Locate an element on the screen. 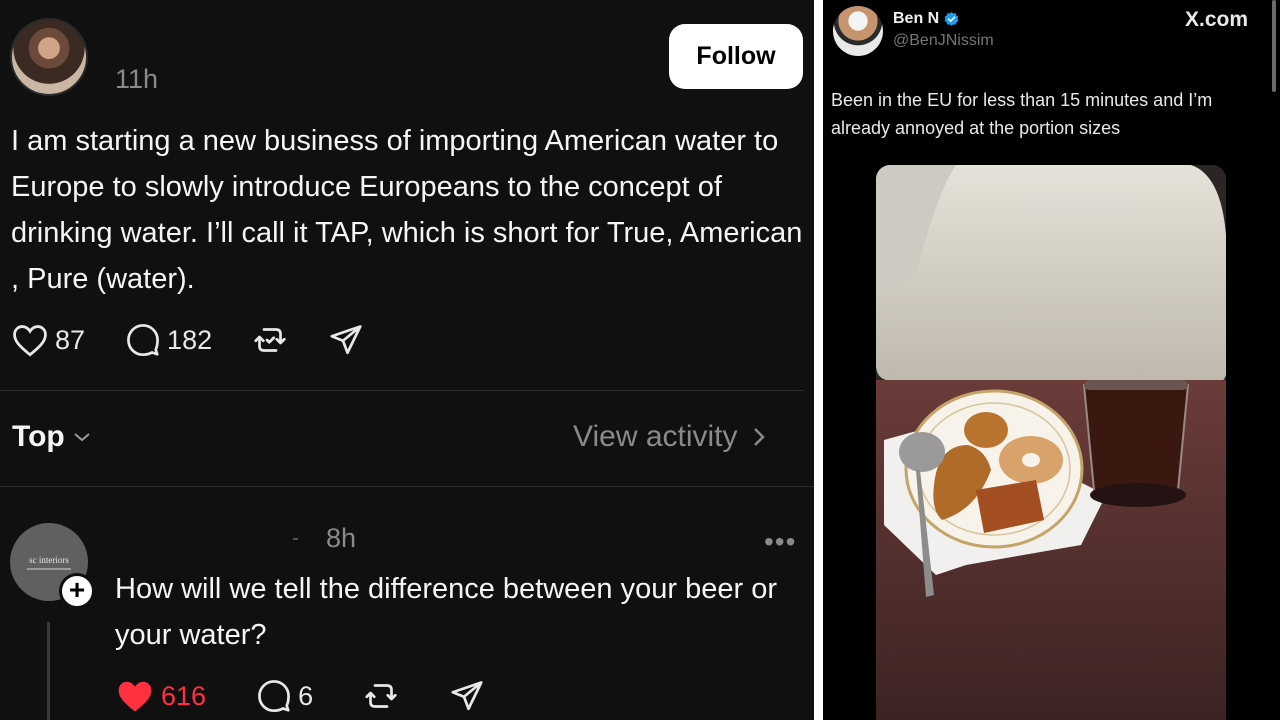  view-activity-link: View activity is located at coordinates (669, 437).